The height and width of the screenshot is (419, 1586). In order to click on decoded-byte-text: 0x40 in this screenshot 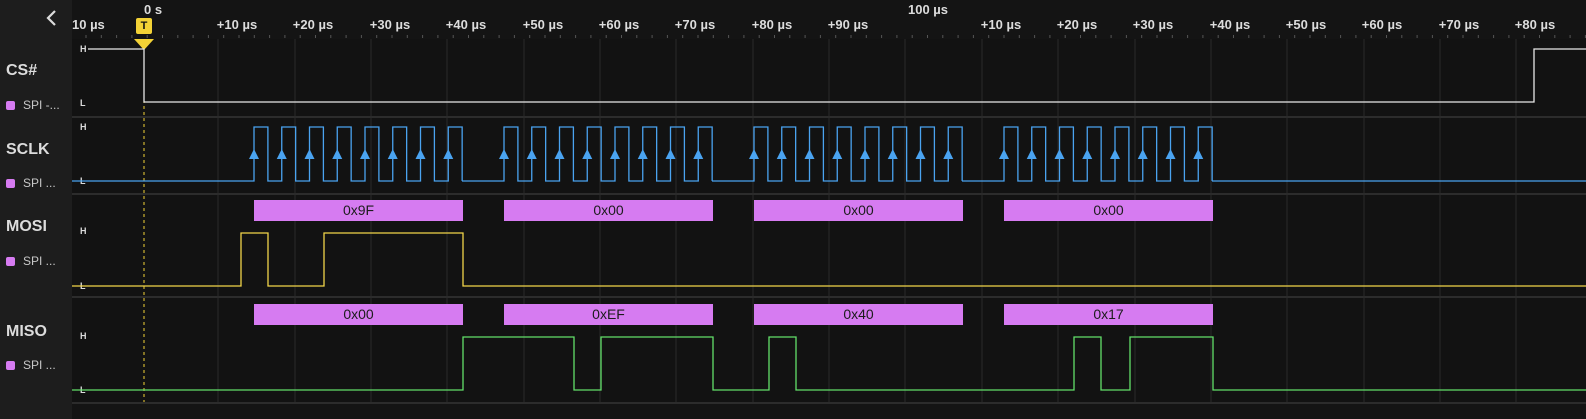, I will do `click(858, 314)`.